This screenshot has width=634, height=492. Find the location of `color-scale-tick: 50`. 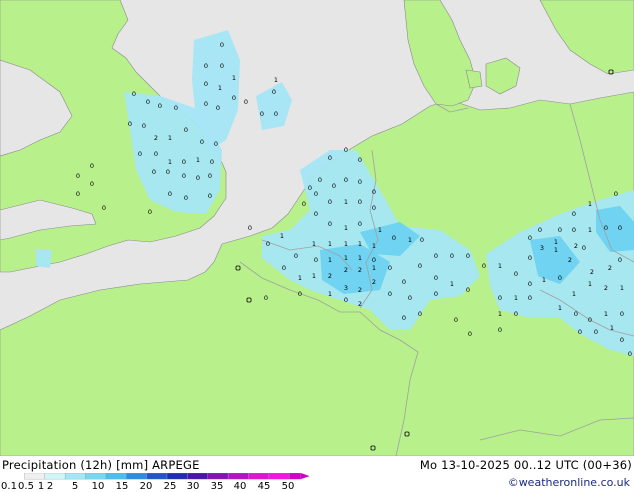

color-scale-tick: 50 is located at coordinates (288, 486).